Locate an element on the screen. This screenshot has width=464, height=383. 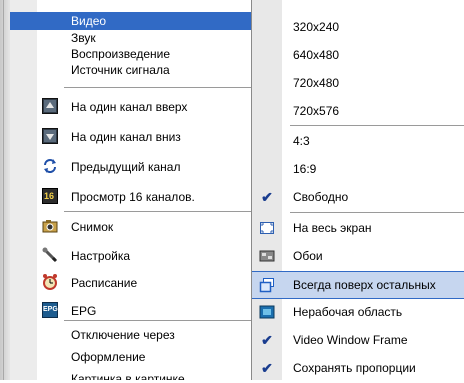
submenu-item-aspect-16-9: 16:9 is located at coordinates (358, 170).